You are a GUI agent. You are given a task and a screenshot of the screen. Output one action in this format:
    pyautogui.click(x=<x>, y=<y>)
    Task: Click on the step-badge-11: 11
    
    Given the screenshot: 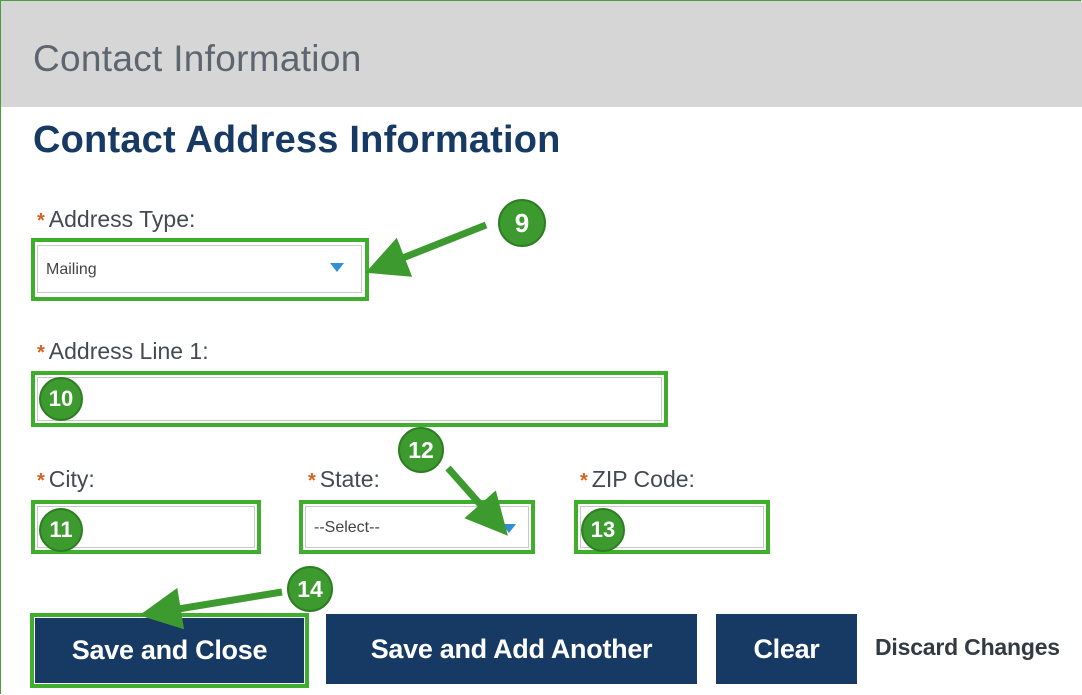 What is the action you would take?
    pyautogui.click(x=61, y=530)
    